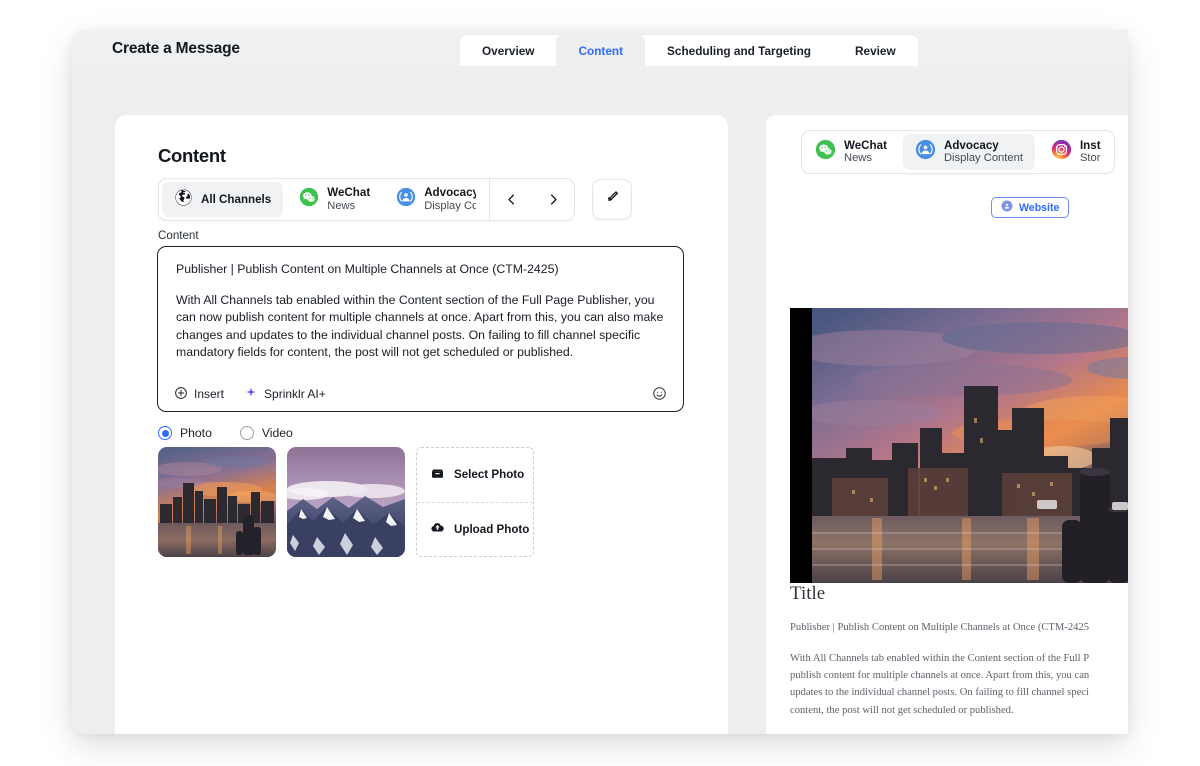  What do you see at coordinates (808, 593) in the screenshot?
I see `preview-post-title: Title` at bounding box center [808, 593].